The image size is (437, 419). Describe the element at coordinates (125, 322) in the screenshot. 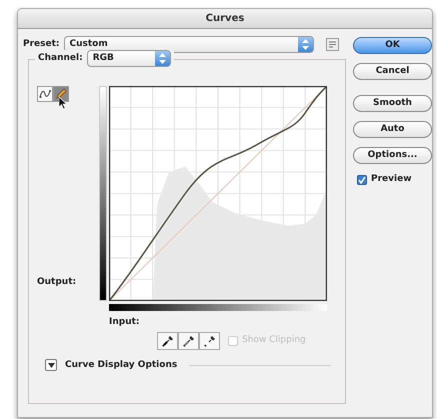

I see `input-label: Input:` at that location.